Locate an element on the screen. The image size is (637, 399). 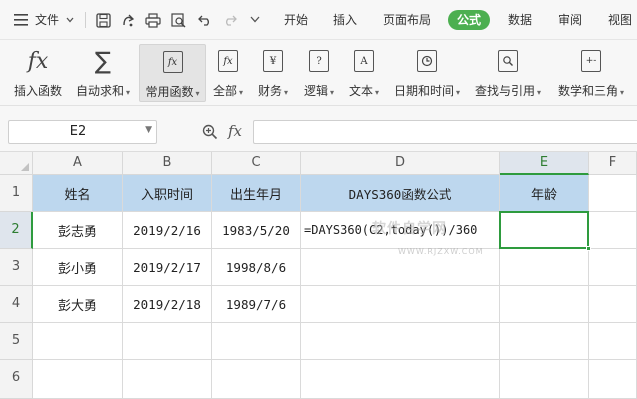
redo-icon is located at coordinates (230, 20).